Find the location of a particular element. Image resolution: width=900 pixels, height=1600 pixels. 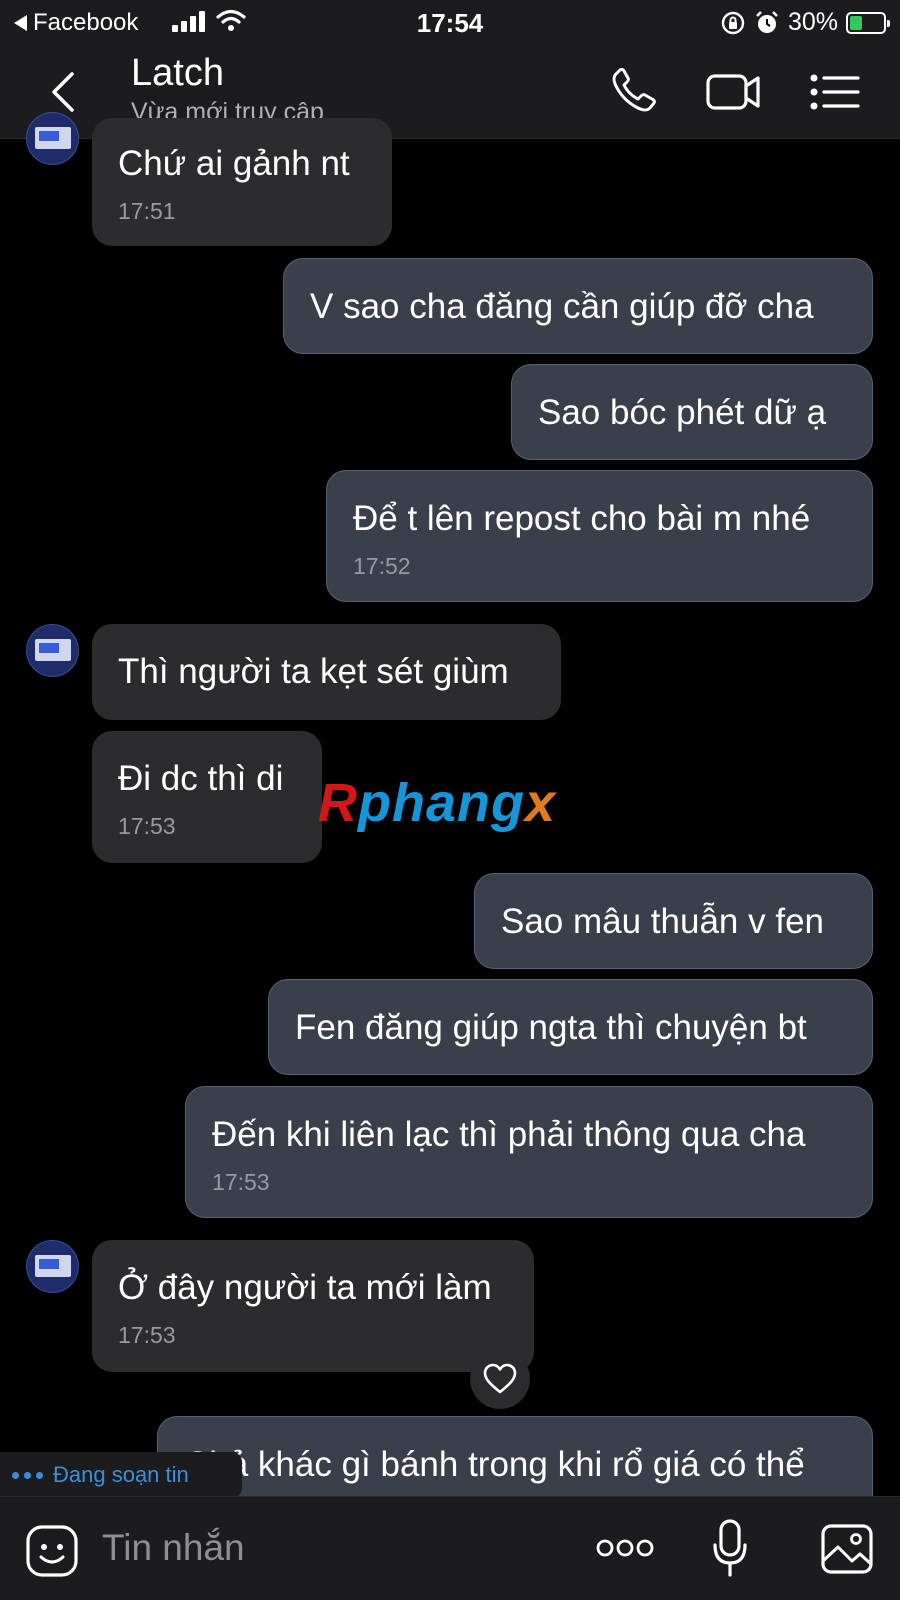

message-bubble-incoming: Ở đây người ta mới làm 17:53 is located at coordinates (313, 1306).